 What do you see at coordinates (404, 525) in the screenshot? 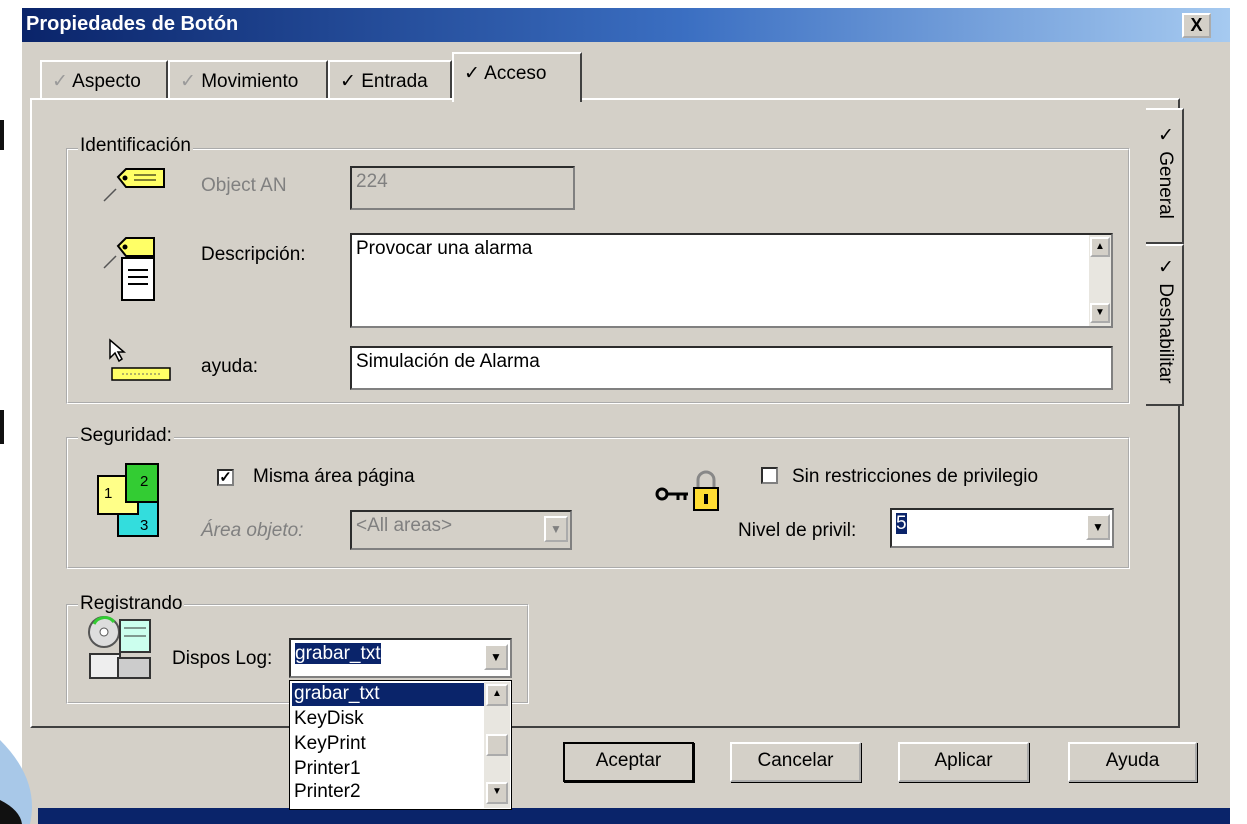
I see `area-objeto-value: <All areas>` at bounding box center [404, 525].